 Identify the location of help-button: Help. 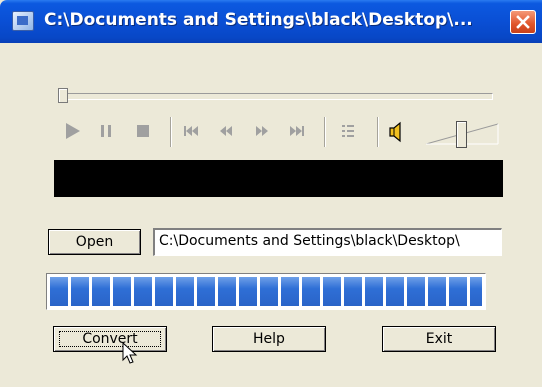
(269, 339).